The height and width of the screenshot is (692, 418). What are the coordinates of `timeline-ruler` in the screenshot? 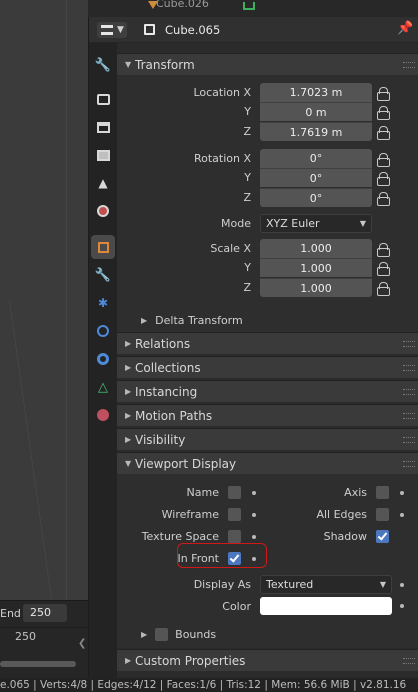 It's located at (44, 635).